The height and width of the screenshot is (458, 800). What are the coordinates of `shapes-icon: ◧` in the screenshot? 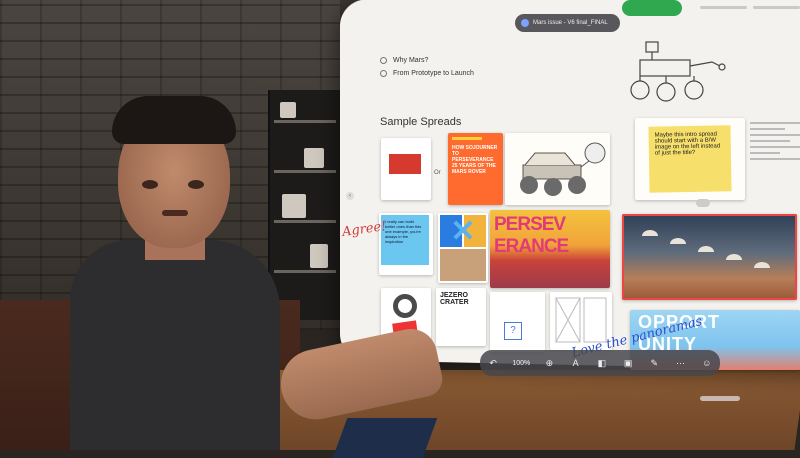 It's located at (602, 363).